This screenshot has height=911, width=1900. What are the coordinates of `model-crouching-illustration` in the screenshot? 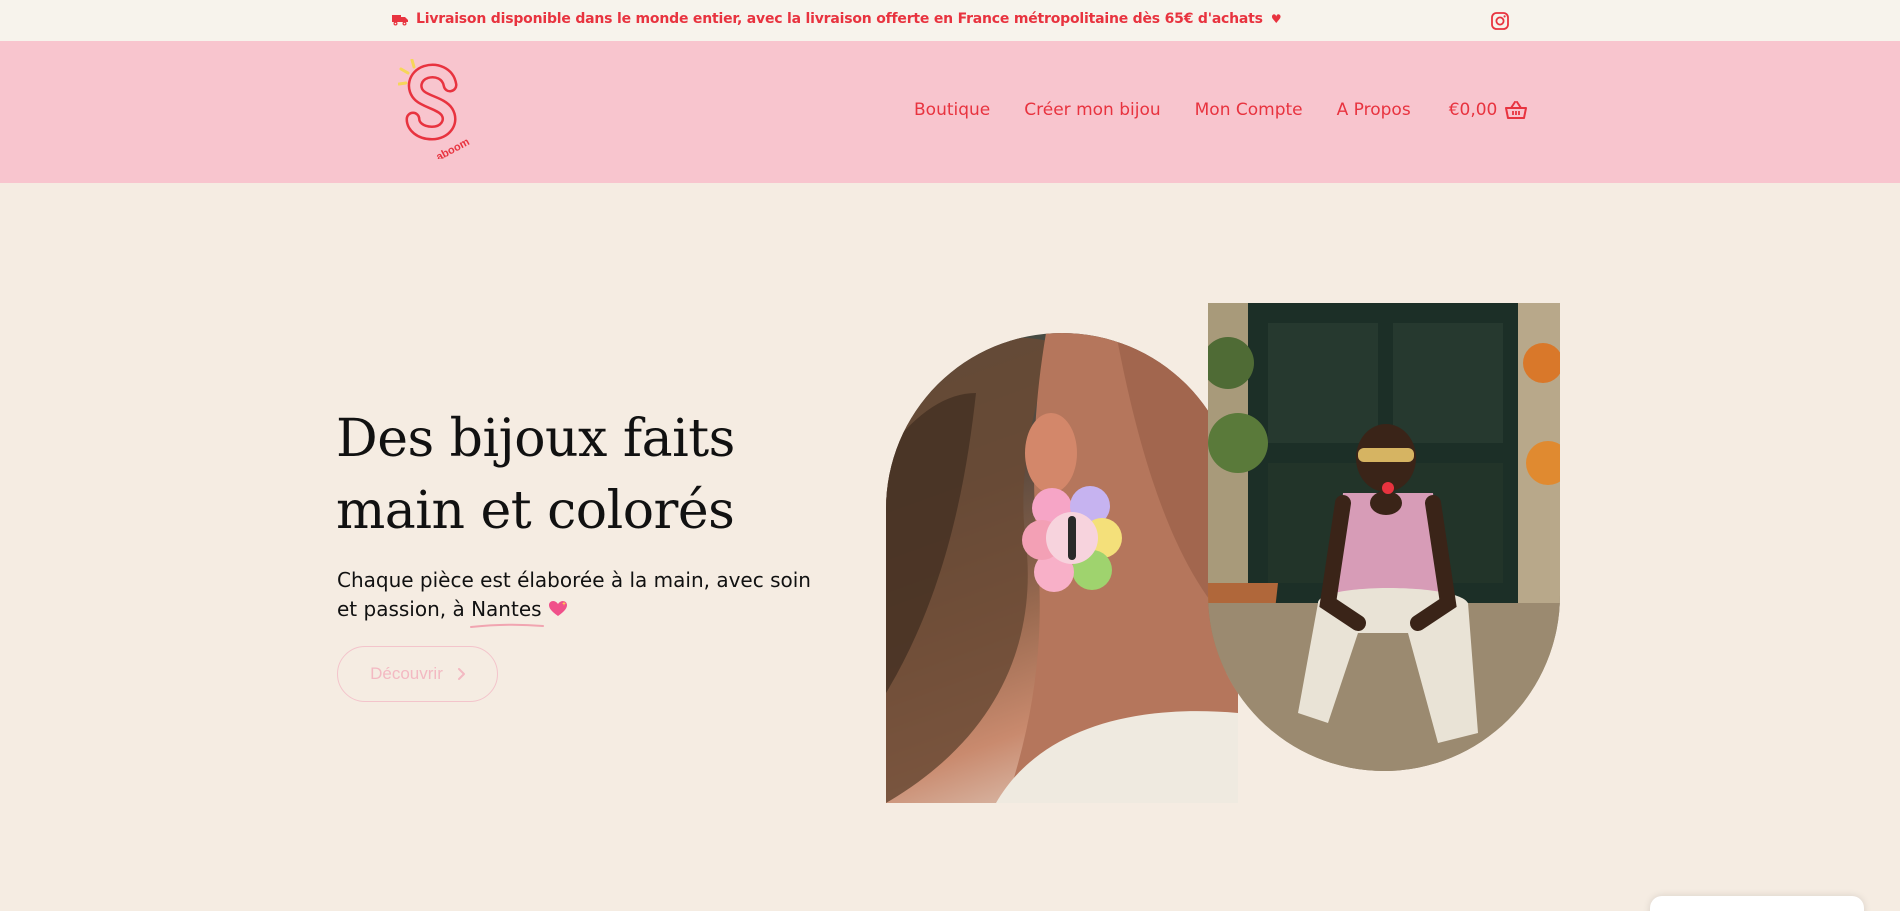 It's located at (1384, 537).